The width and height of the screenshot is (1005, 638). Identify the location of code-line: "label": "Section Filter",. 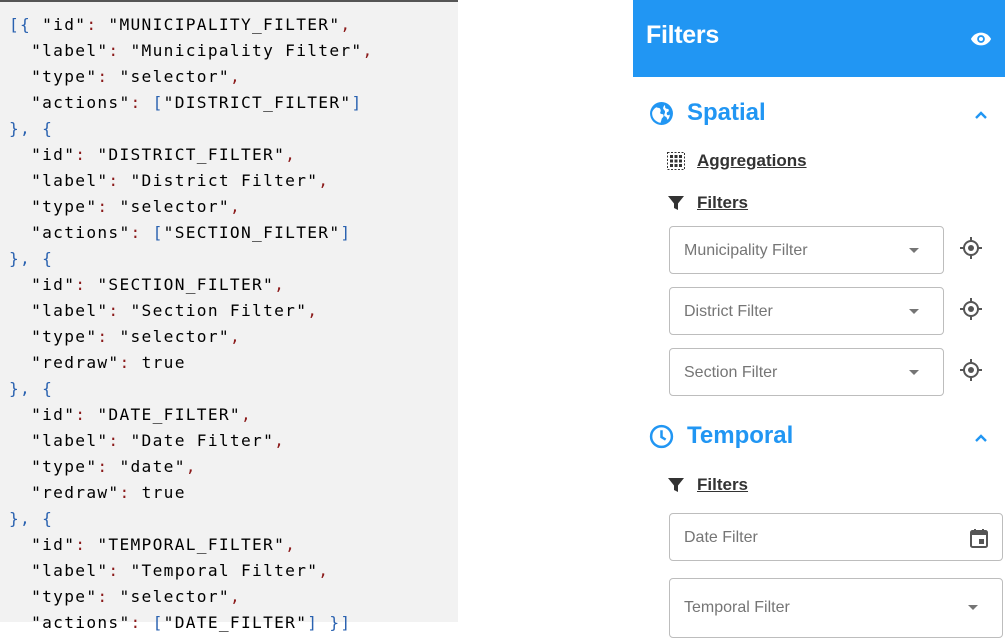
(233, 311).